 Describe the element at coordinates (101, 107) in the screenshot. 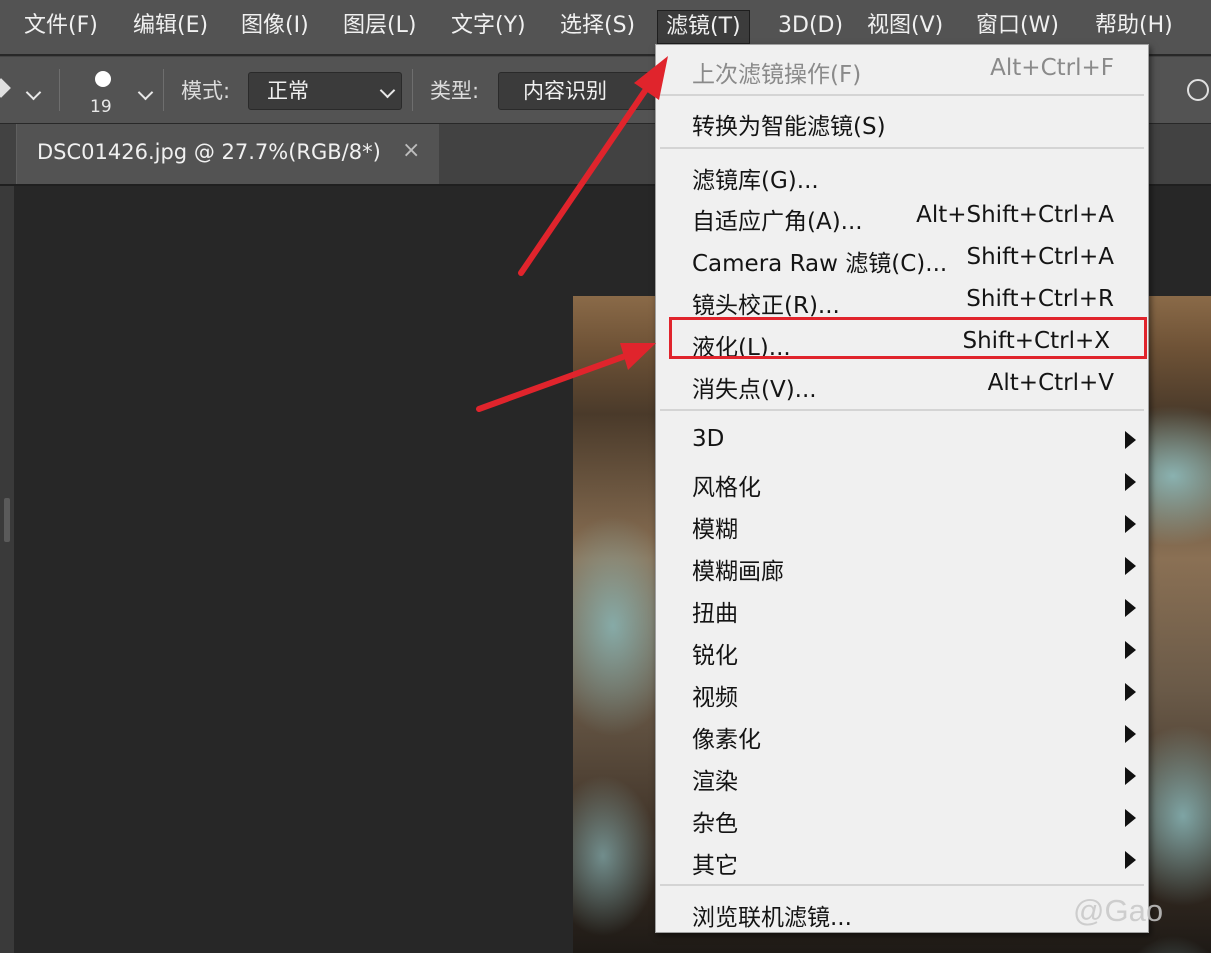

I see `brush-size: 19` at that location.